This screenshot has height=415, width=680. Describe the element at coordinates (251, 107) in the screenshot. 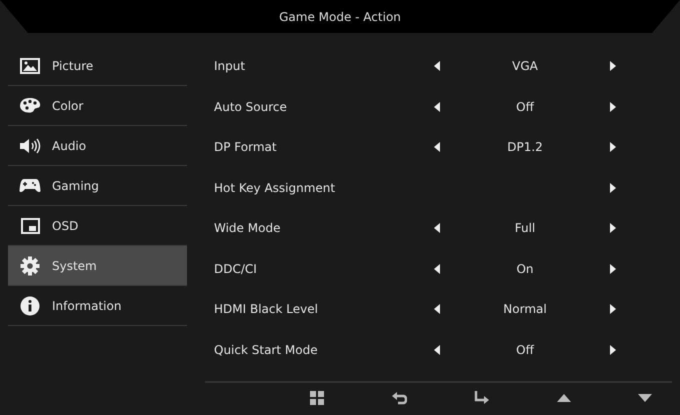

I see `setting-label: Auto Source` at that location.